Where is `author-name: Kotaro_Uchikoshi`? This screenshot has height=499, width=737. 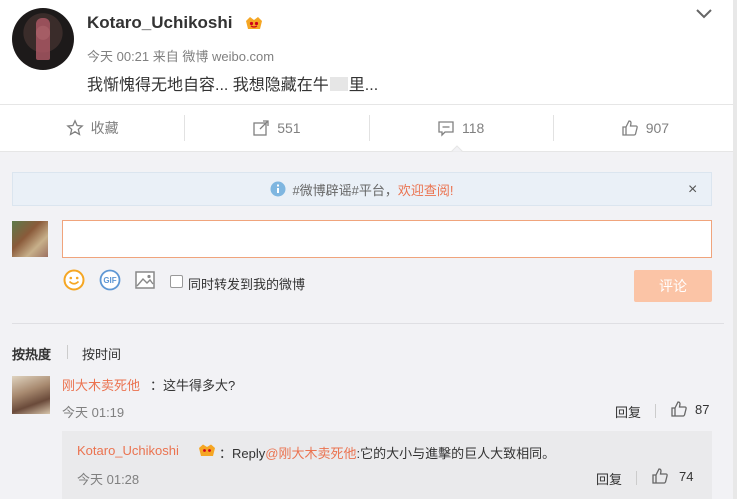
author-name: Kotaro_Uchikoshi is located at coordinates (159, 23).